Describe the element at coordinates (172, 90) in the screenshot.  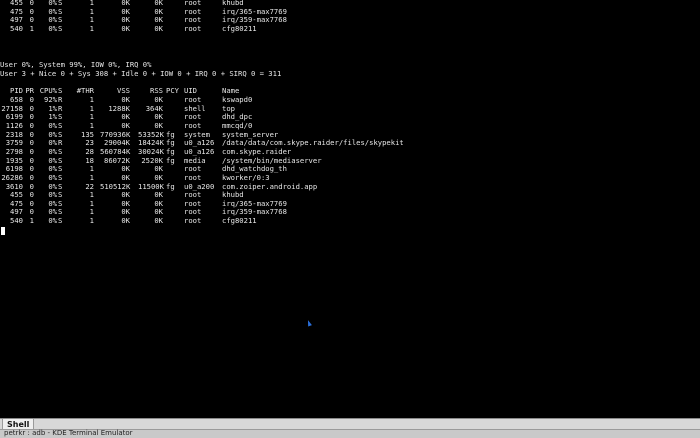
I see `col-pcy: PCY` at that location.